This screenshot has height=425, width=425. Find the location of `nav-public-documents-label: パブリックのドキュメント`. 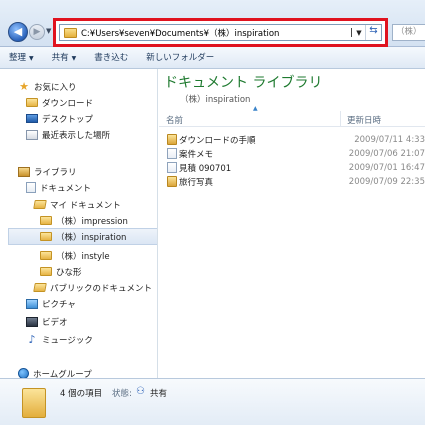

nav-public-documents-label: パブリックのドキュメント is located at coordinates (101, 288).